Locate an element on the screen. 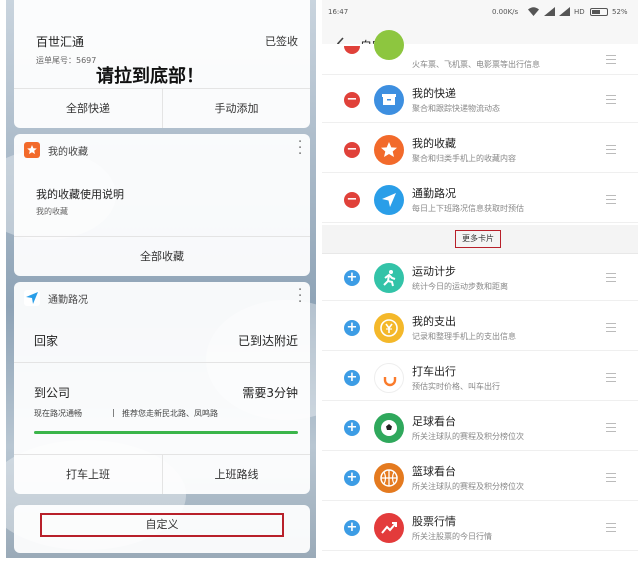 This screenshot has width=640, height=564. status-time: 16:47 is located at coordinates (338, 12).